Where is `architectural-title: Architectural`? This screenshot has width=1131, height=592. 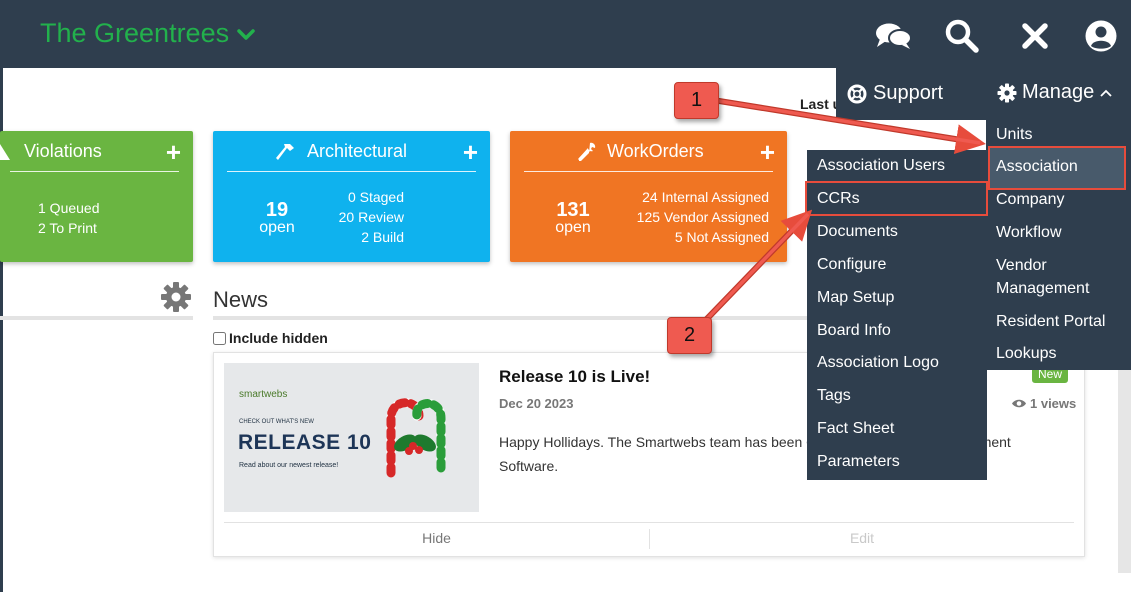 architectural-title: Architectural is located at coordinates (341, 151).